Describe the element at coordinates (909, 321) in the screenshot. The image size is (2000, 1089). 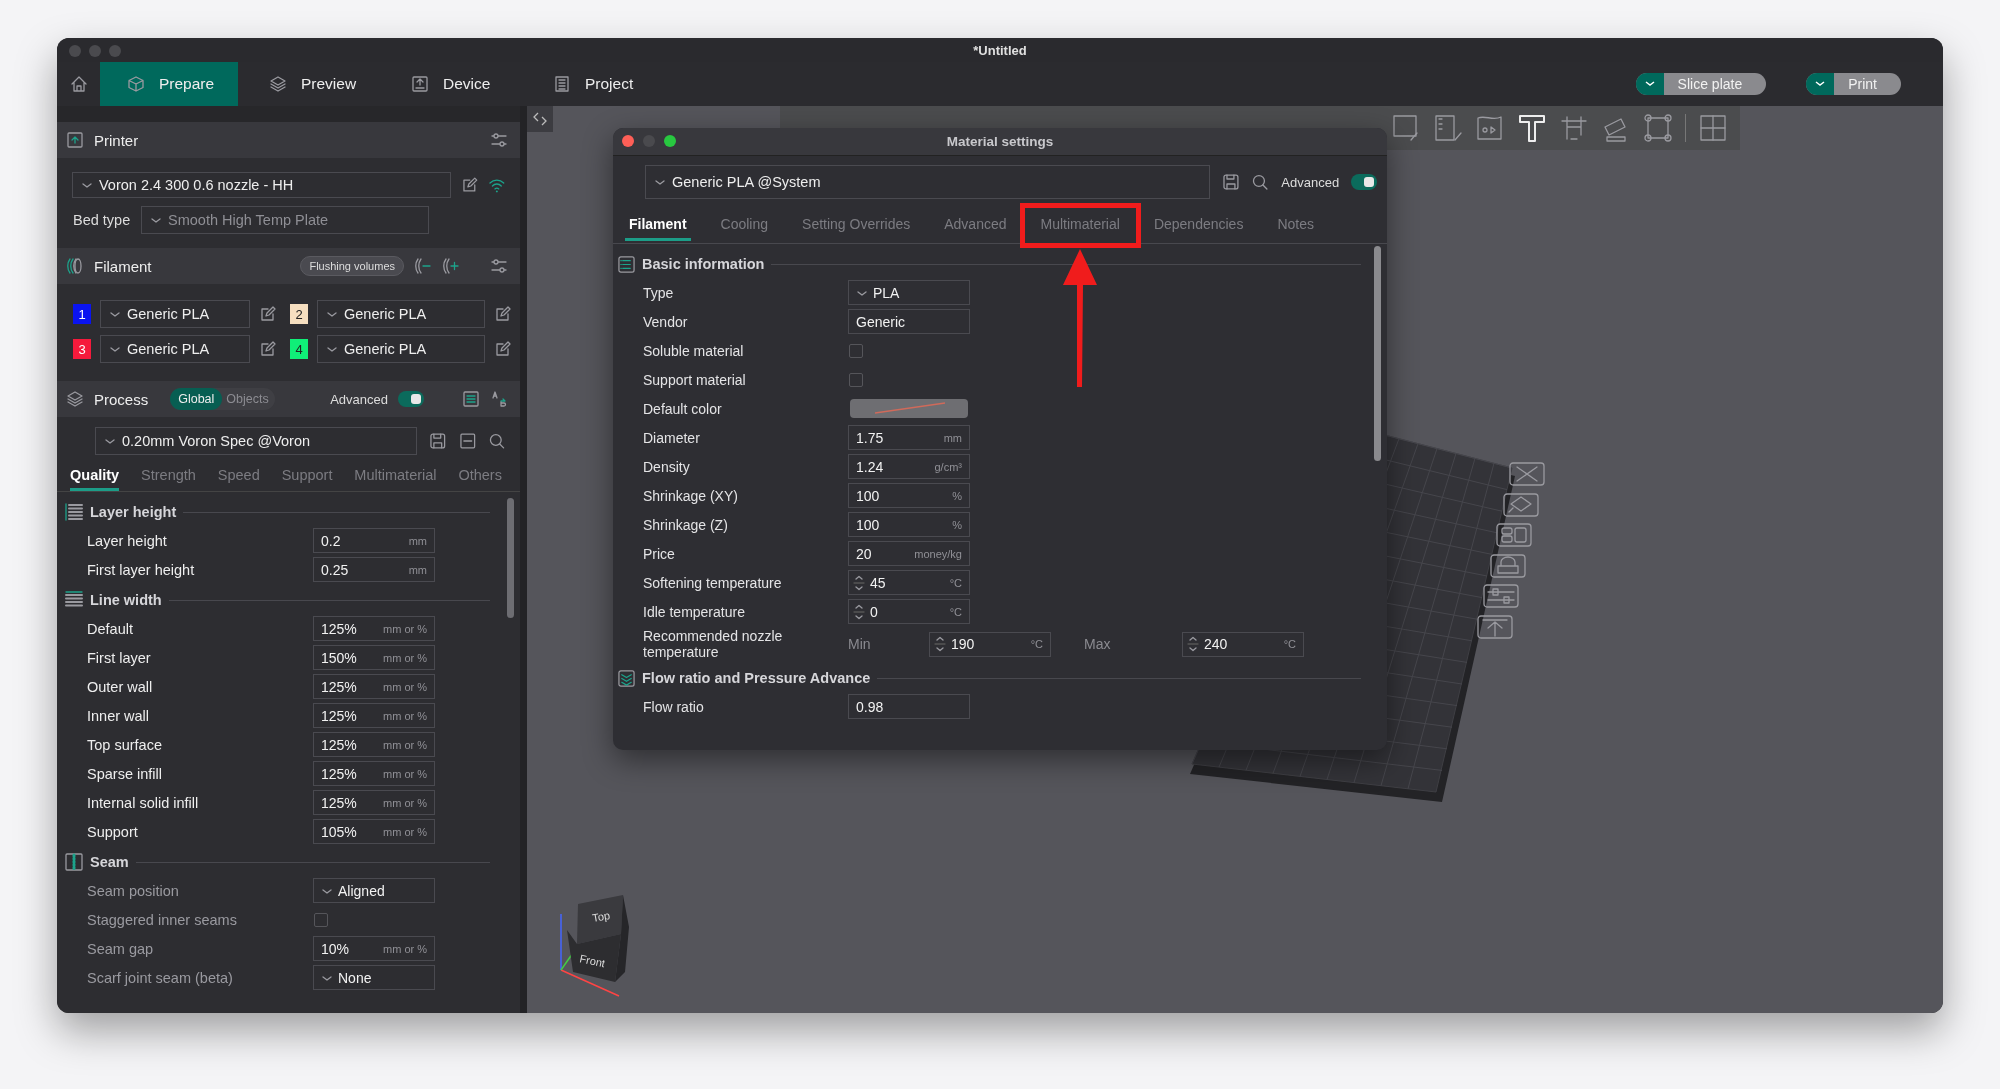
I see `input-field: Generic` at that location.